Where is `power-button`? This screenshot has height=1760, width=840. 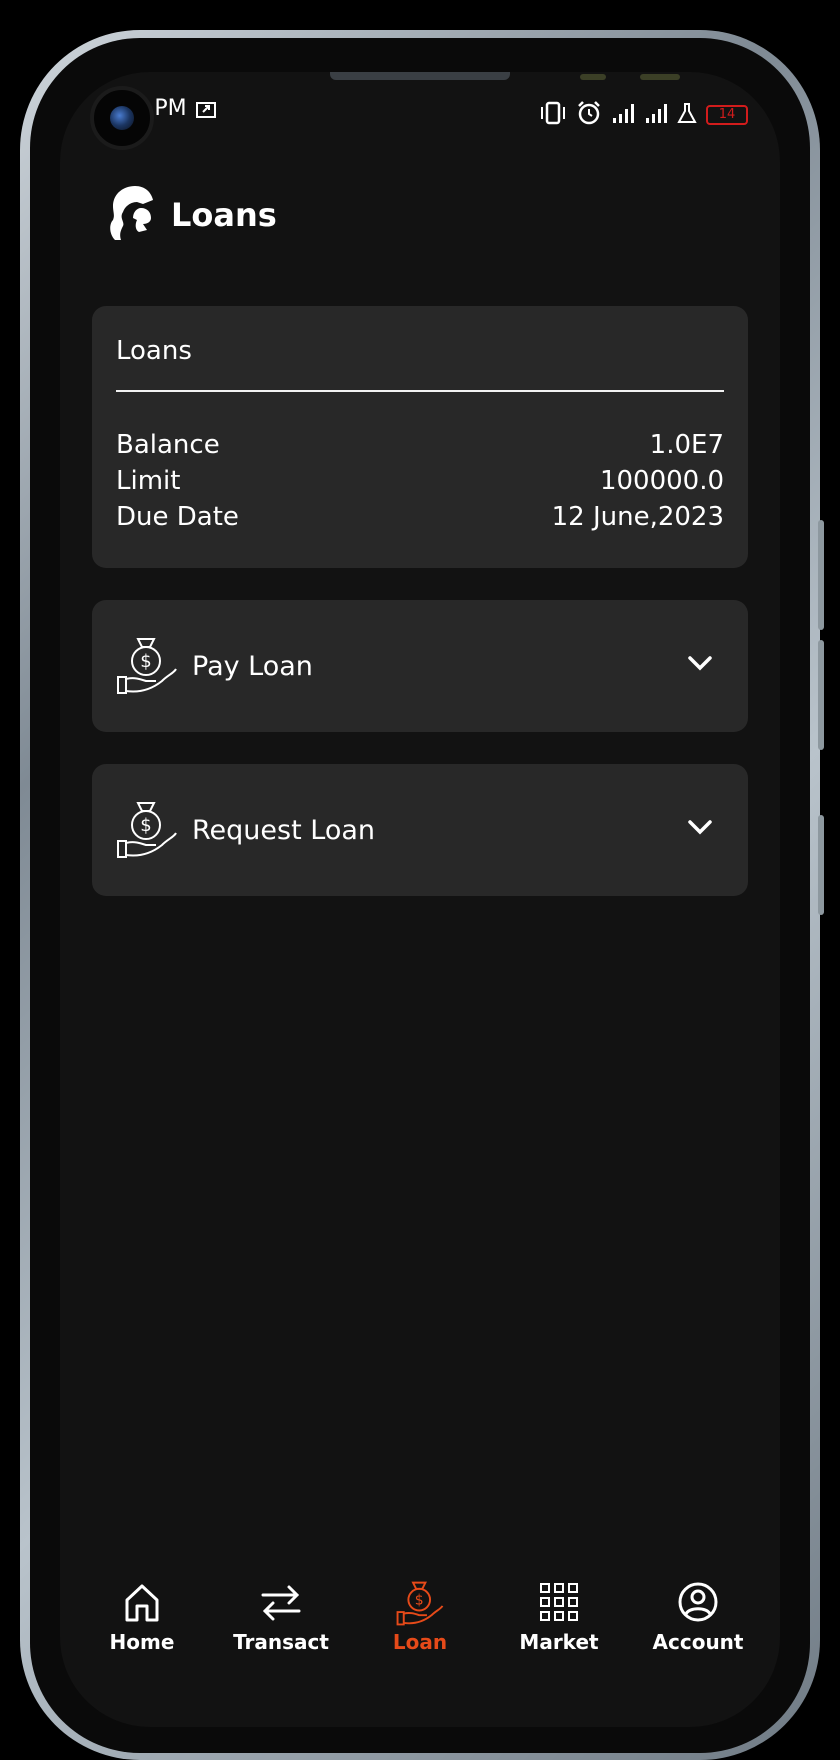 power-button is located at coordinates (821, 575).